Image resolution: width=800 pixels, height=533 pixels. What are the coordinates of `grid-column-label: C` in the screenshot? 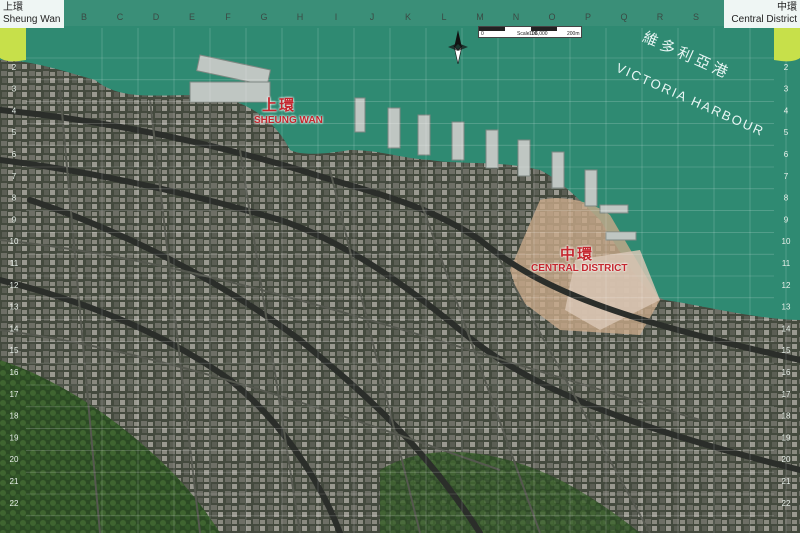 It's located at (120, 17).